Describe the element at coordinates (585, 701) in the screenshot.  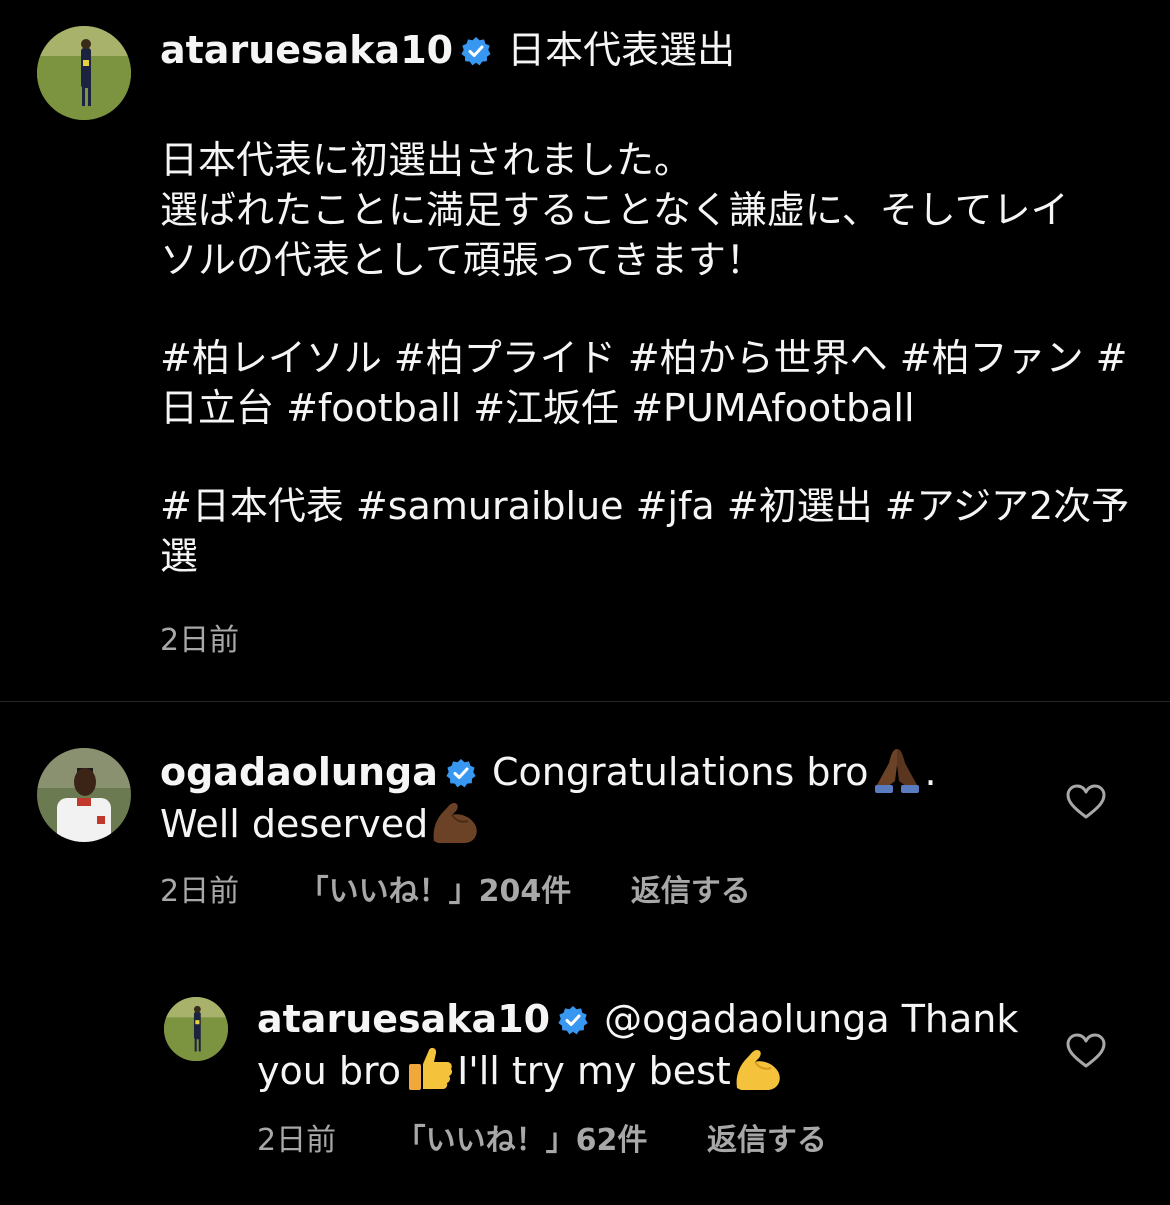
I see `divider` at that location.